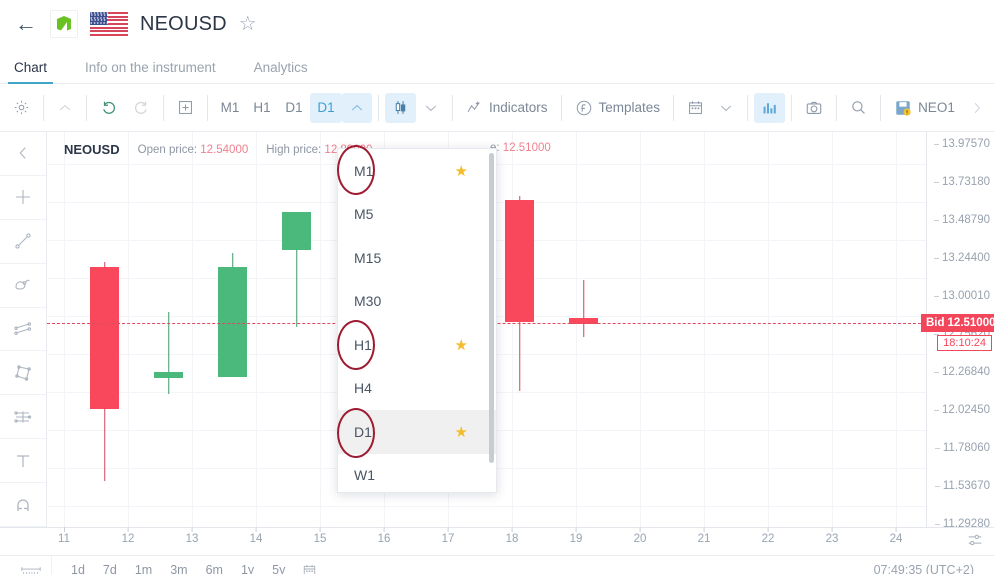 The height and width of the screenshot is (574, 994). Describe the element at coordinates (363, 431) in the screenshot. I see `dropdown-item-label: D1` at that location.